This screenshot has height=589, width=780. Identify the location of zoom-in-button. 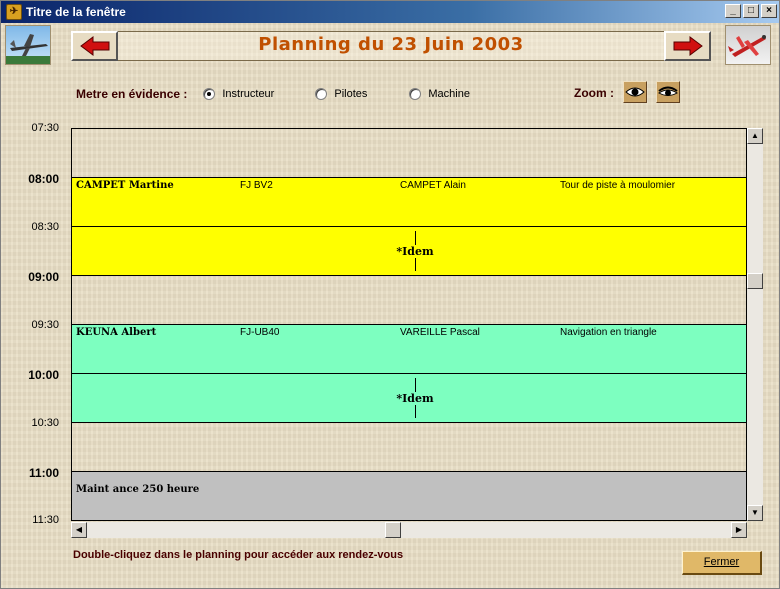
(635, 92).